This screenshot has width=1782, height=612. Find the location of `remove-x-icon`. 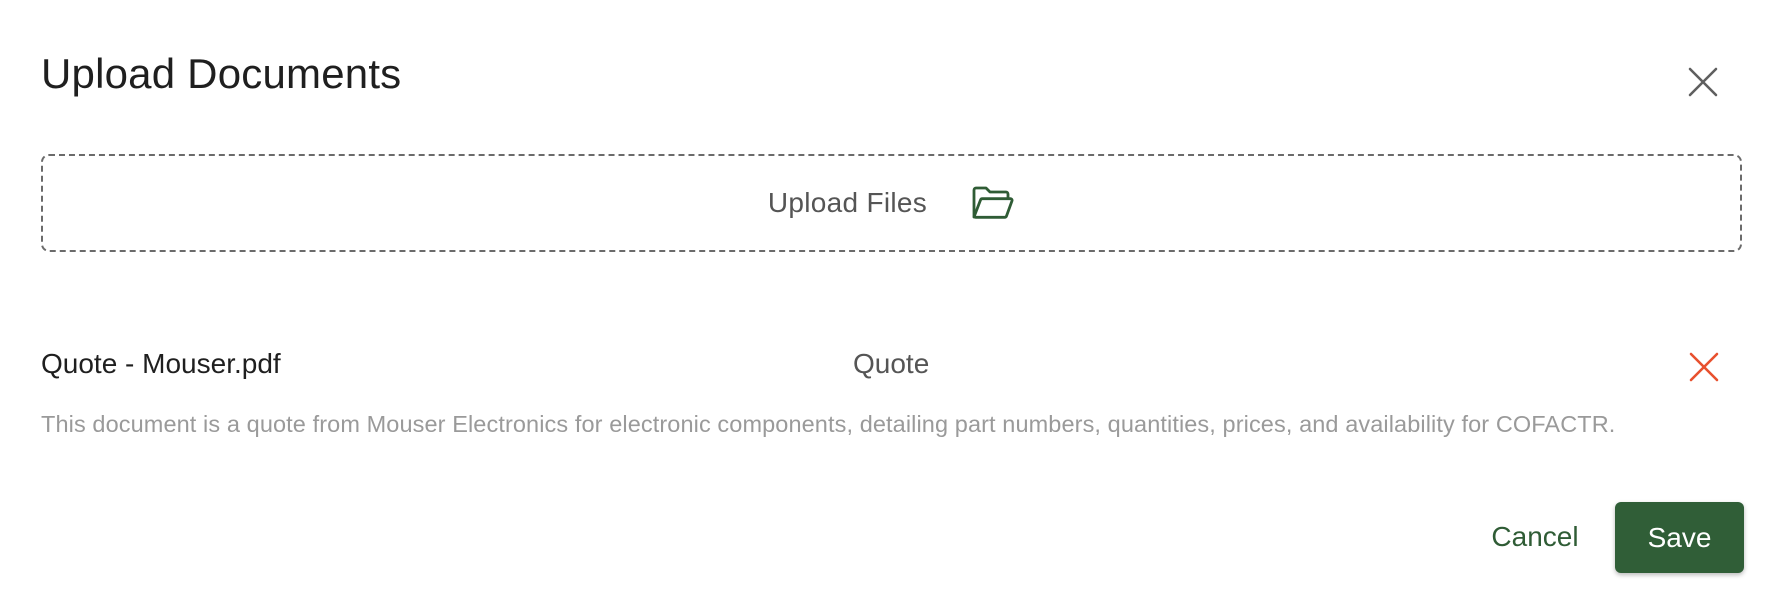

remove-x-icon is located at coordinates (1704, 367).